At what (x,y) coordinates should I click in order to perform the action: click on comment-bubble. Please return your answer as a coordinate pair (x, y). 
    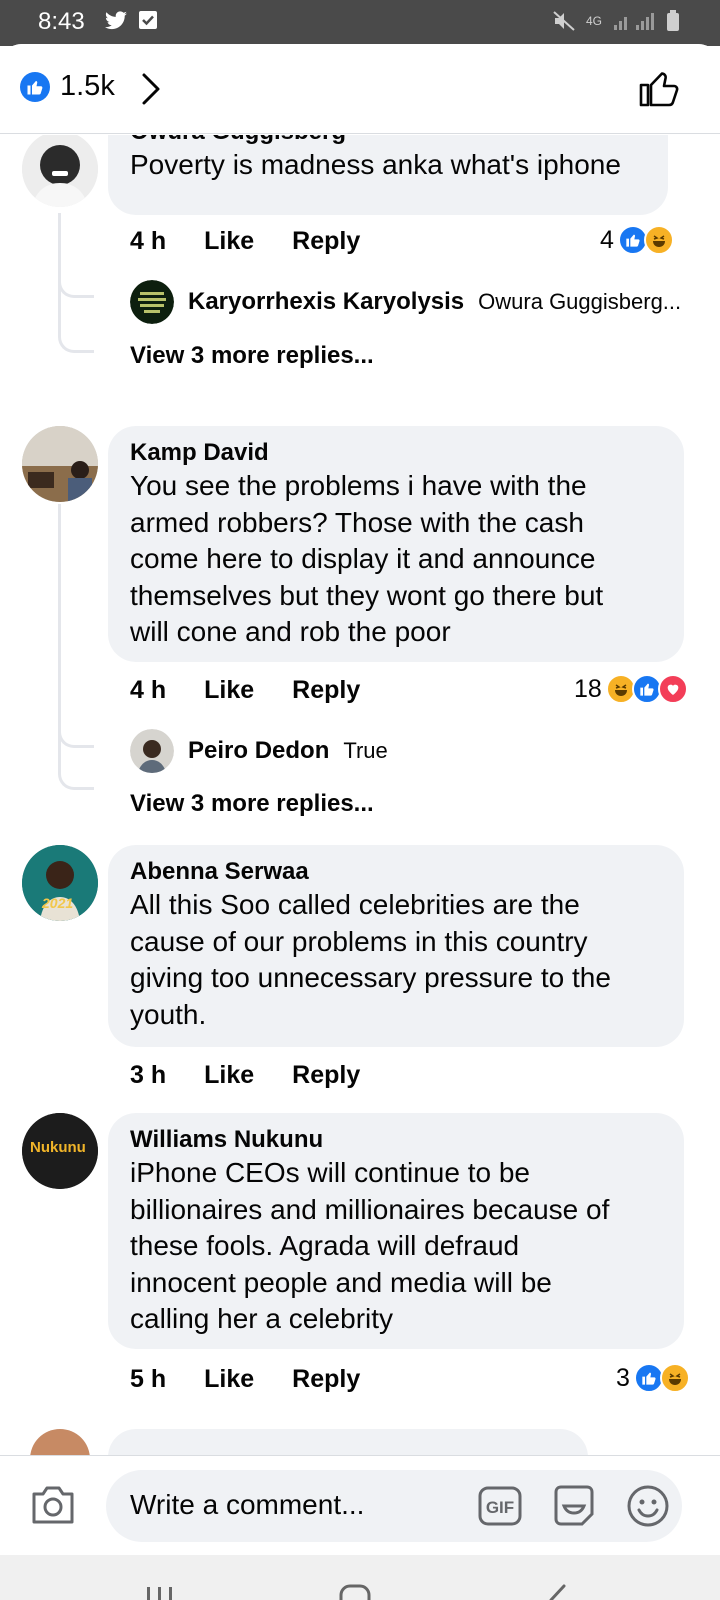
    Looking at the image, I should click on (348, 1442).